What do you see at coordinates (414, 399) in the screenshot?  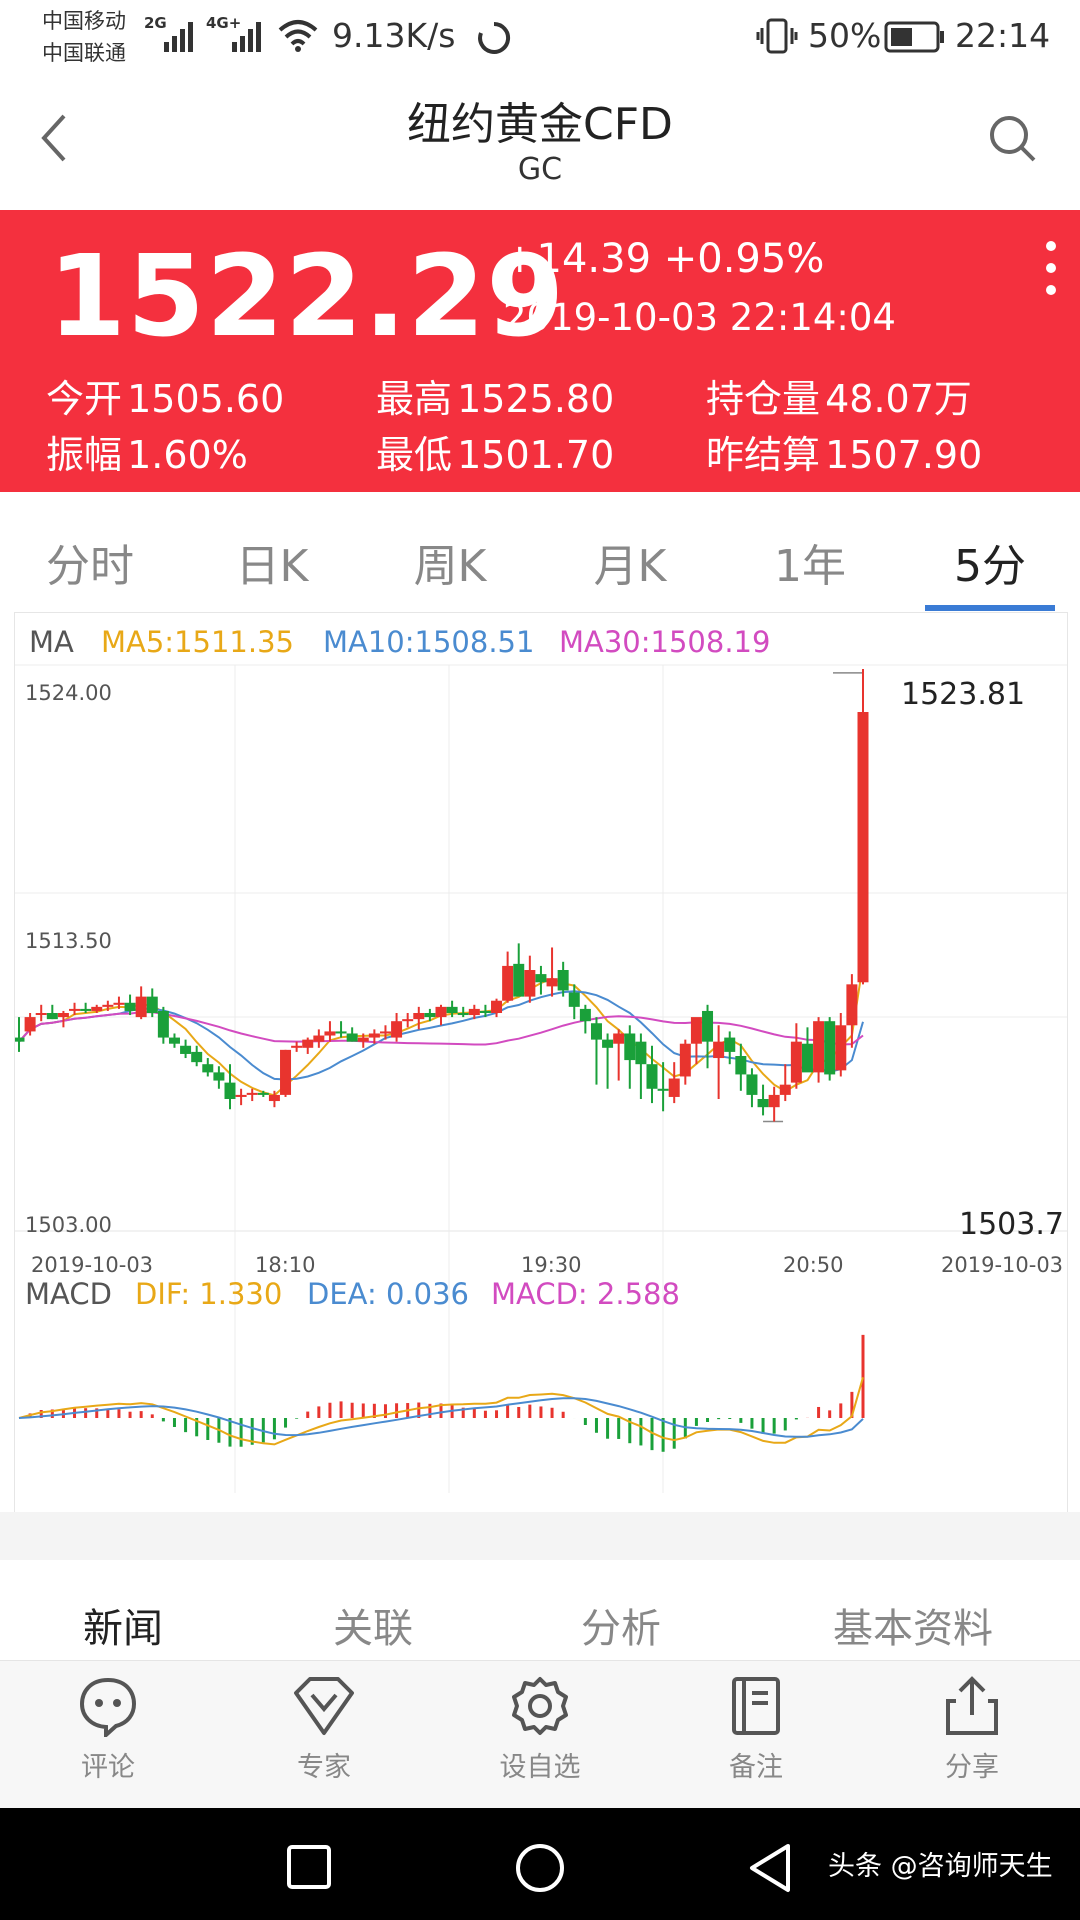 I see `stat-label: 最高` at bounding box center [414, 399].